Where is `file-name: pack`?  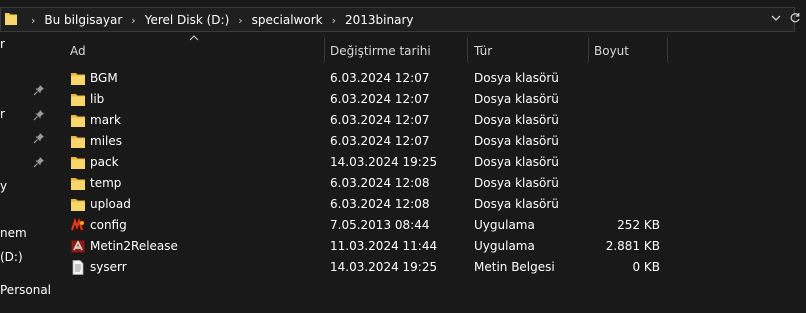
file-name: pack is located at coordinates (104, 162).